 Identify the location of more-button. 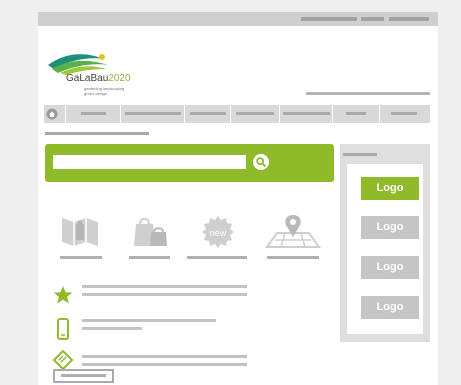
(83, 376).